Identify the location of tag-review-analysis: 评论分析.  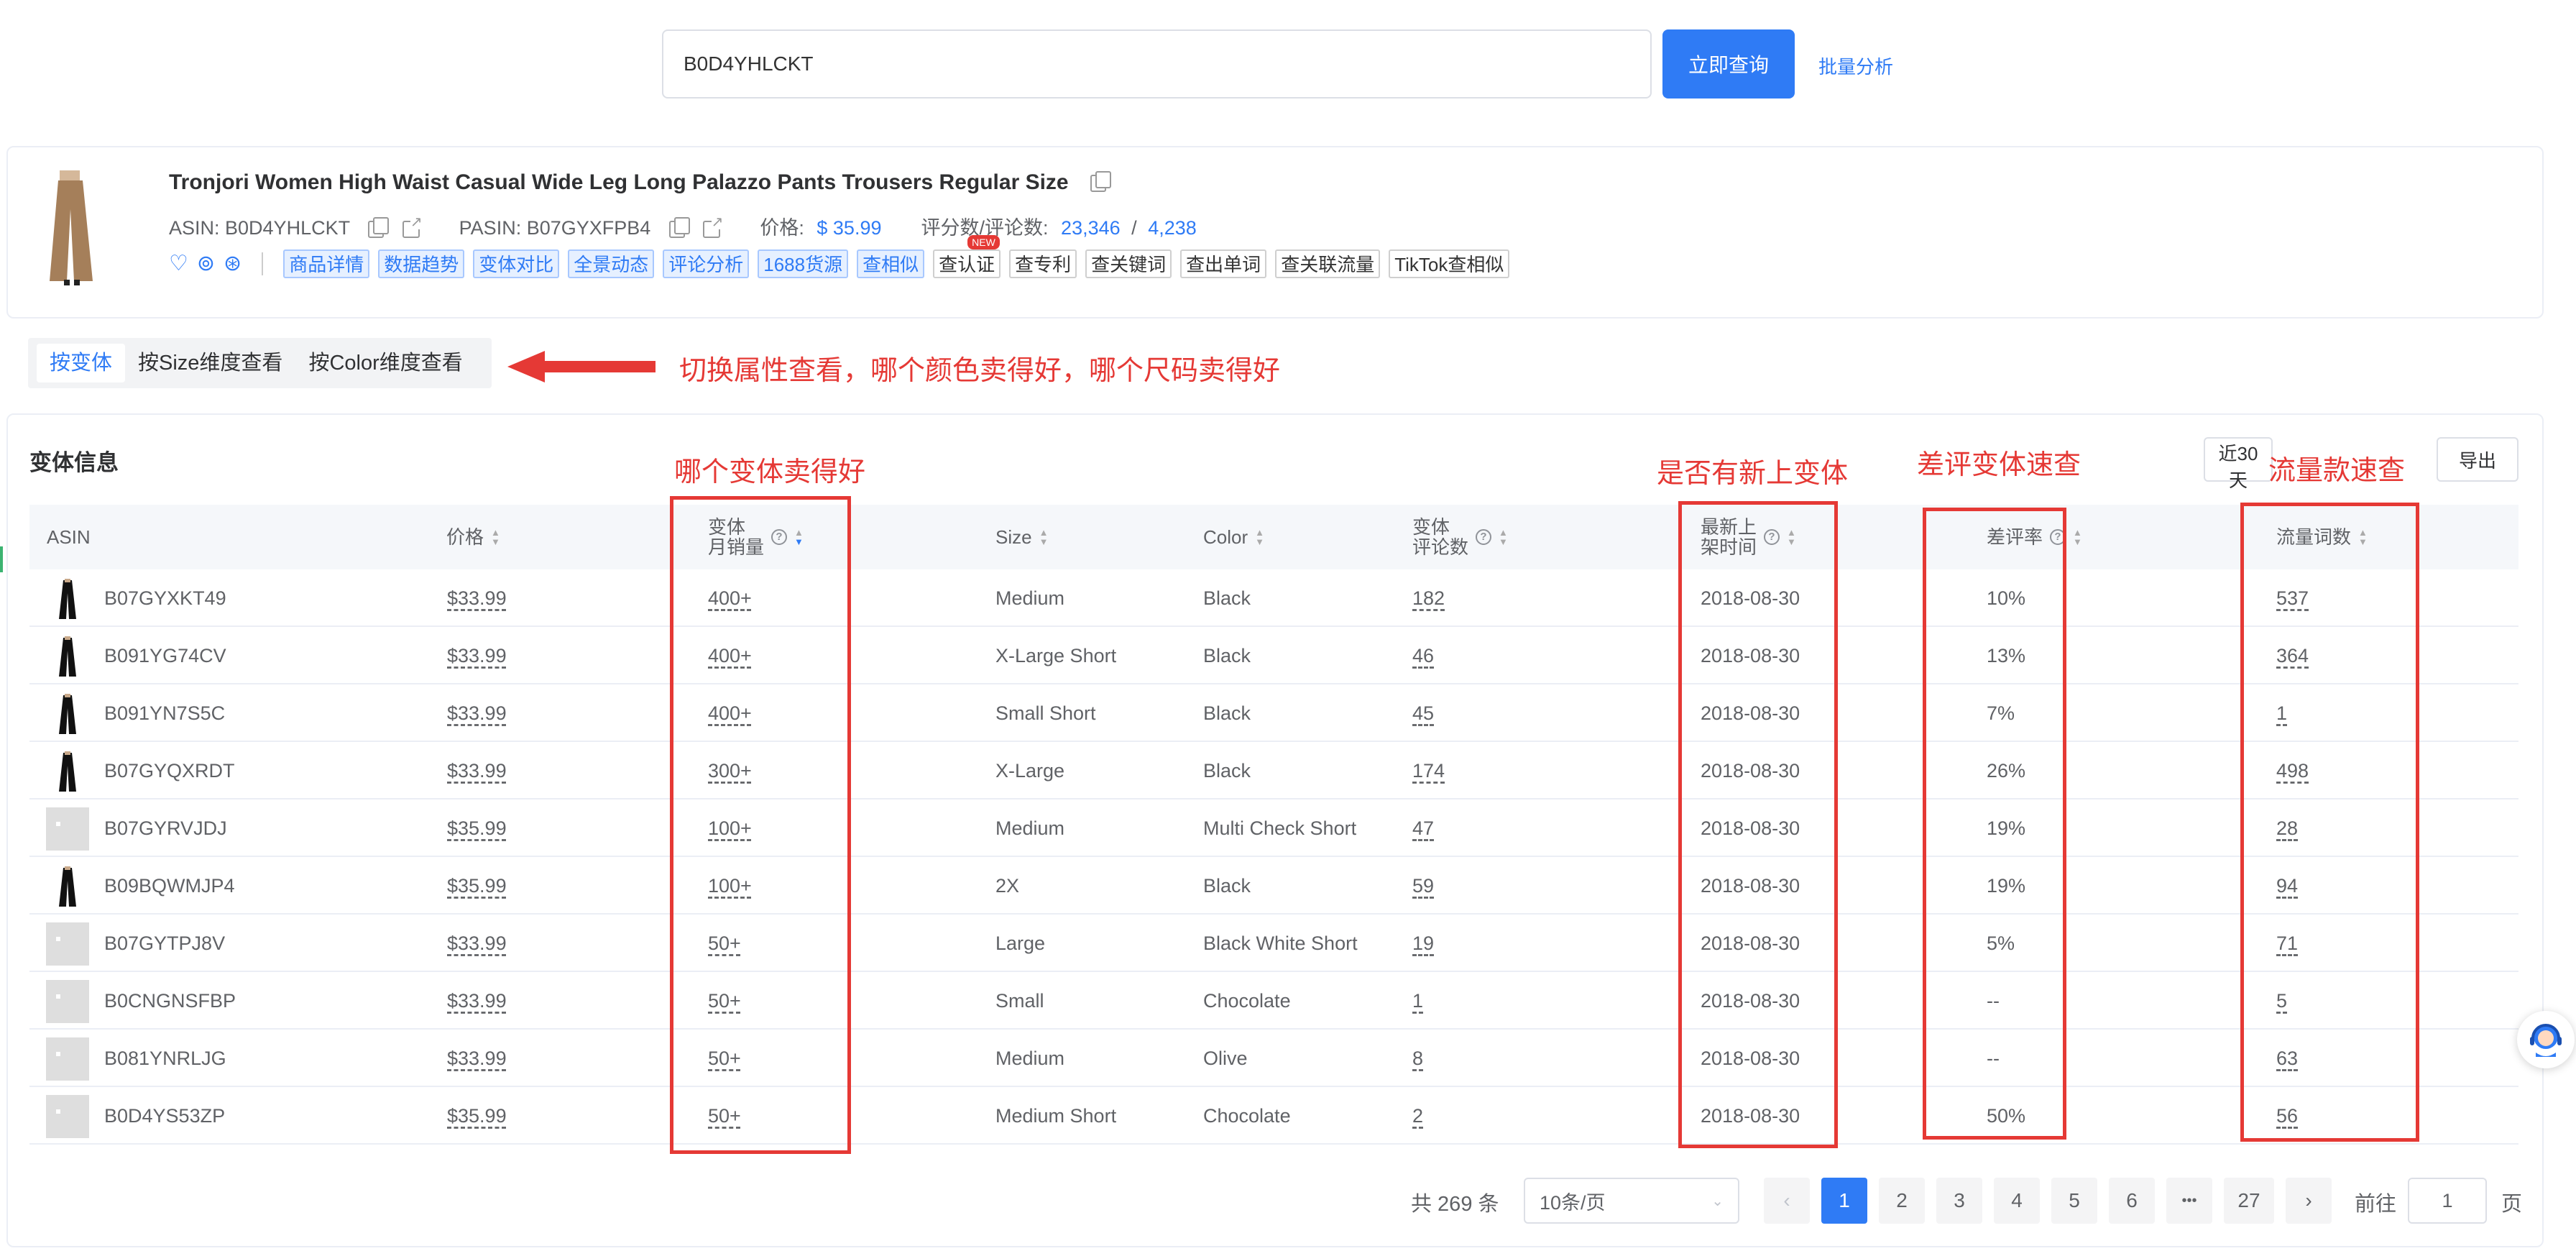
(706, 263).